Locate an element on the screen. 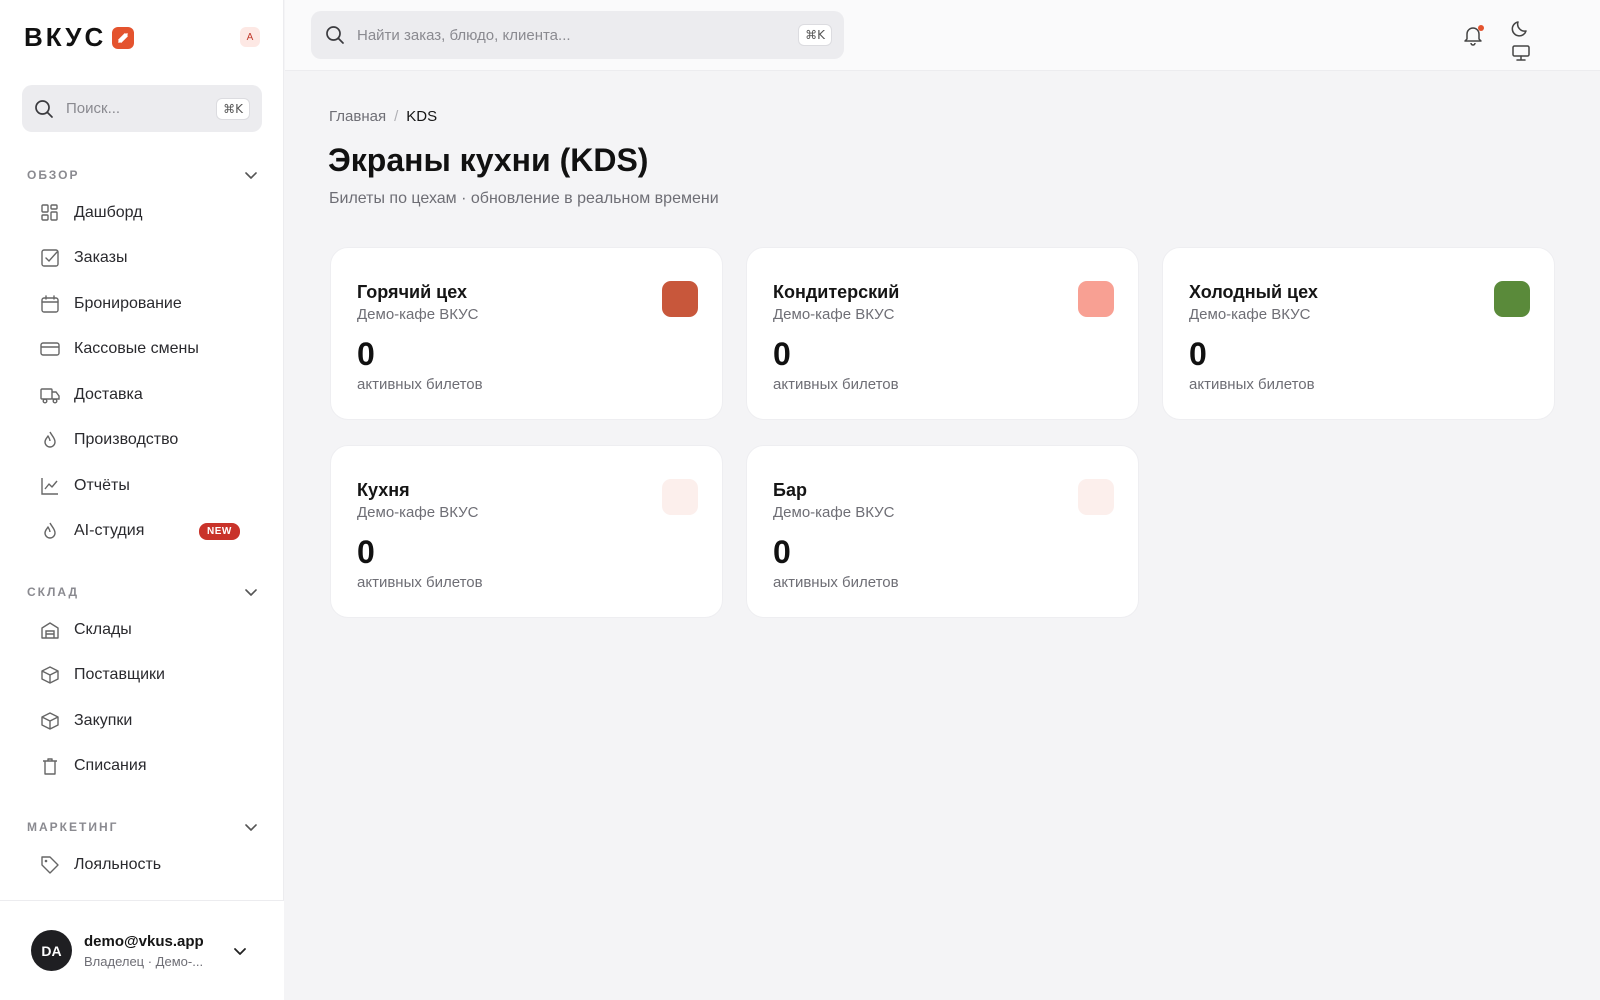 Image resolution: width=1600 pixels, height=1000 pixels. sidebar-item-label: Дашборд is located at coordinates (108, 212).